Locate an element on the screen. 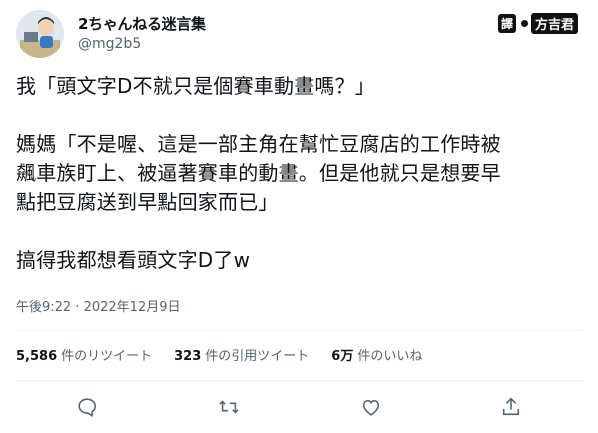 This screenshot has width=598, height=433. retweet-icon is located at coordinates (229, 407).